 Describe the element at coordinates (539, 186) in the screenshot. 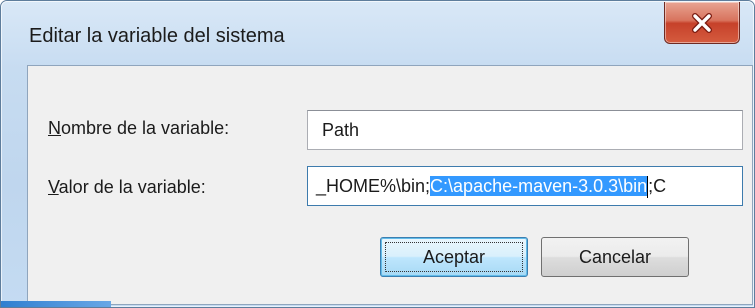

I see `value-text-selected: C:\apache-maven-3.0.3\bin` at that location.